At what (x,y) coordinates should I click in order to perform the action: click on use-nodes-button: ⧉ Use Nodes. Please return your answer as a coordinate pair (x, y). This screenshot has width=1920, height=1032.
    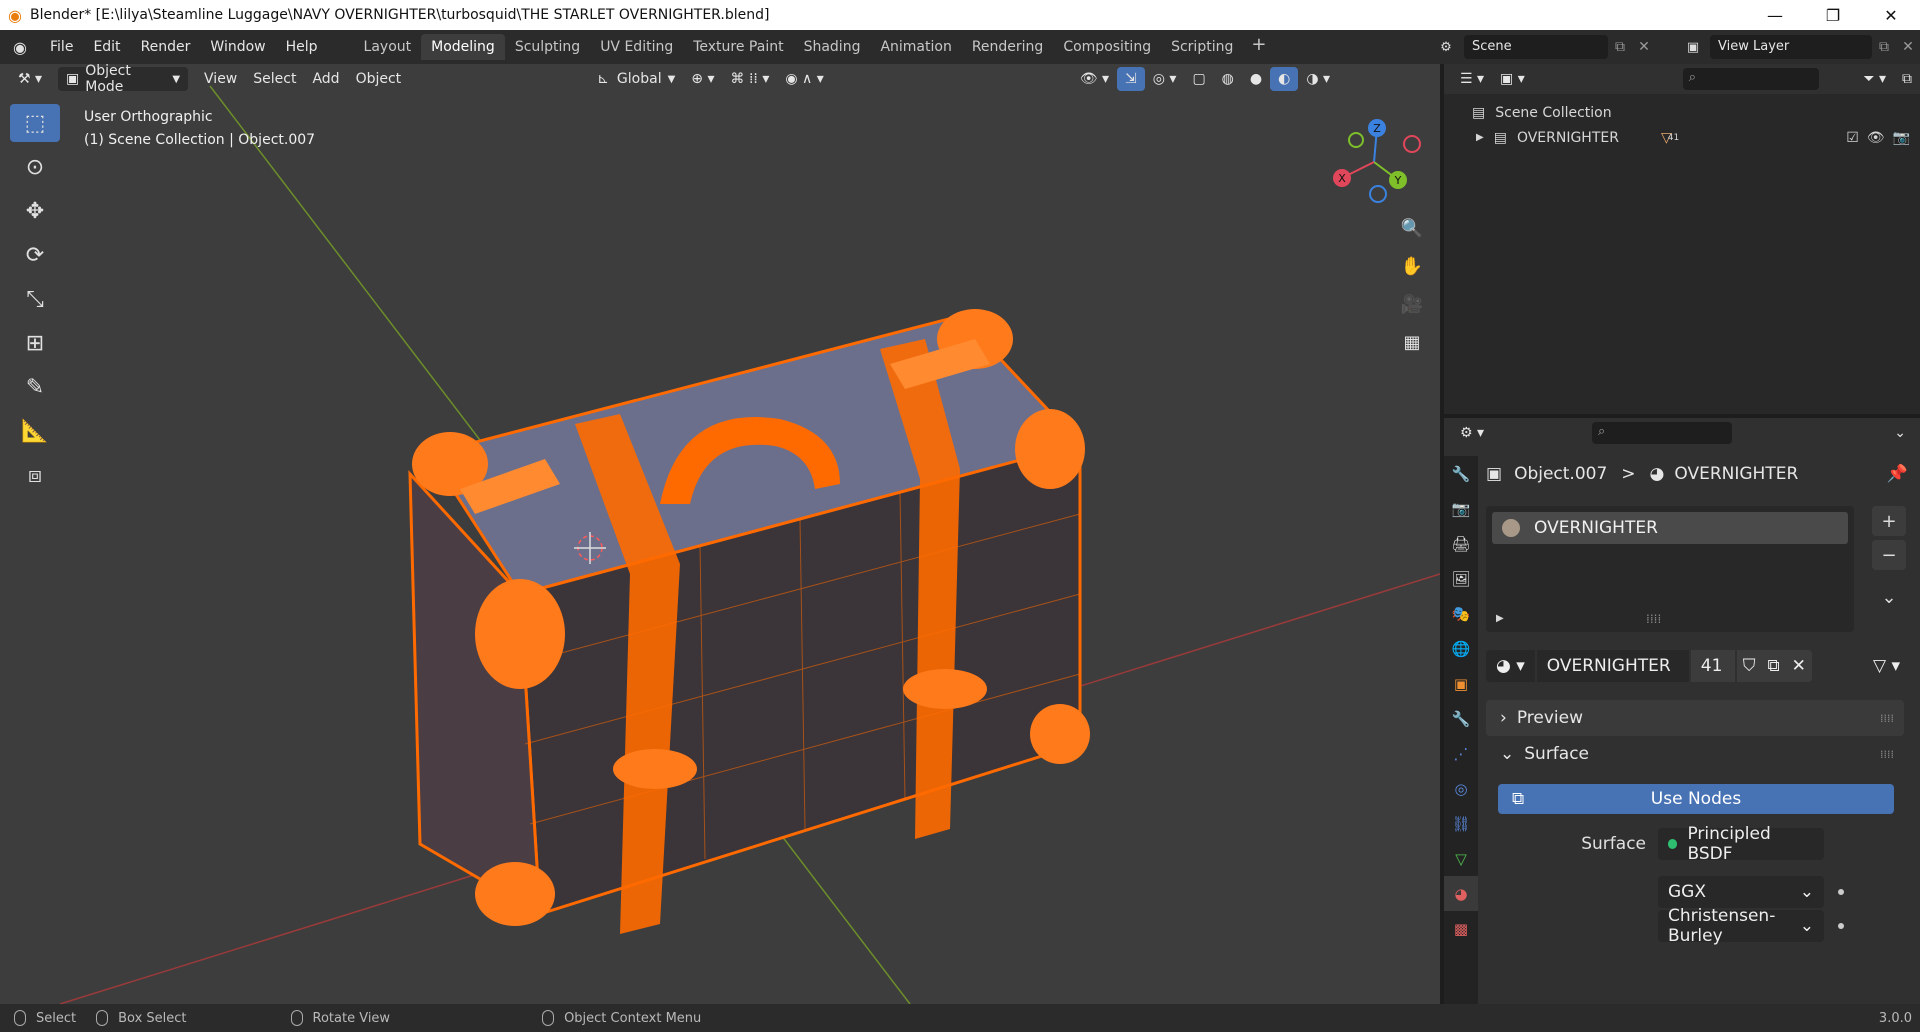
    Looking at the image, I should click on (1696, 799).